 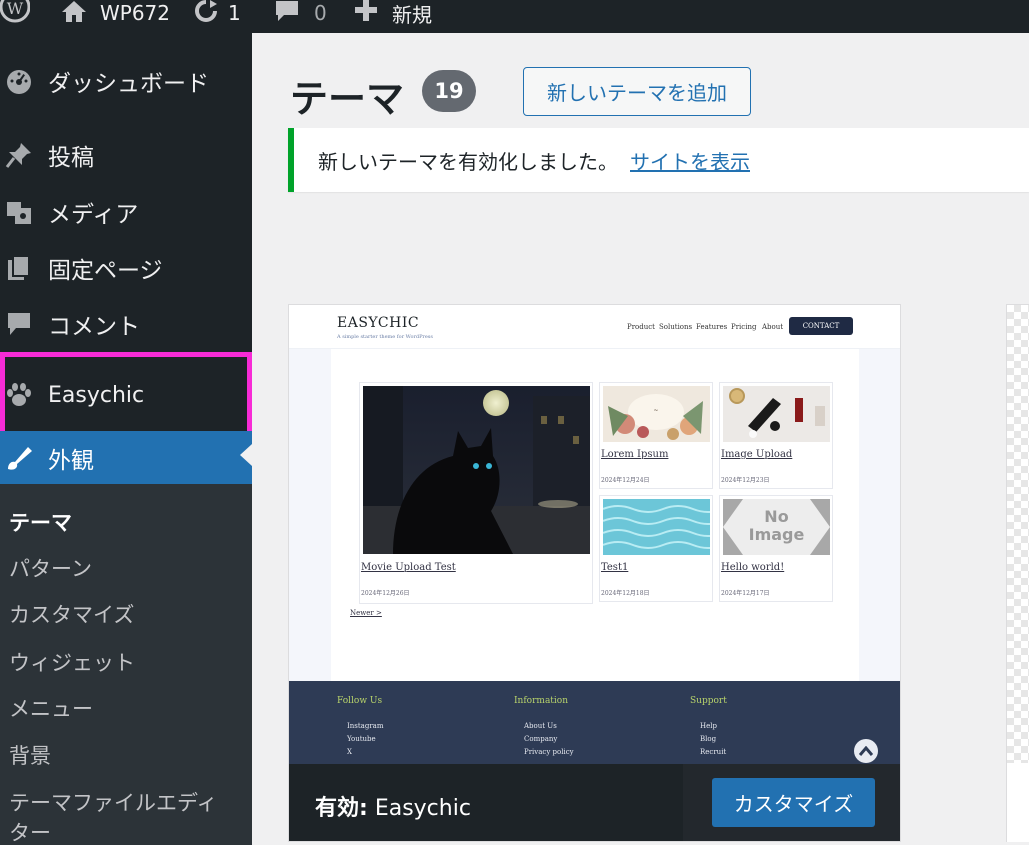 I want to click on preview-post-title: Hello world!, so click(x=753, y=567).